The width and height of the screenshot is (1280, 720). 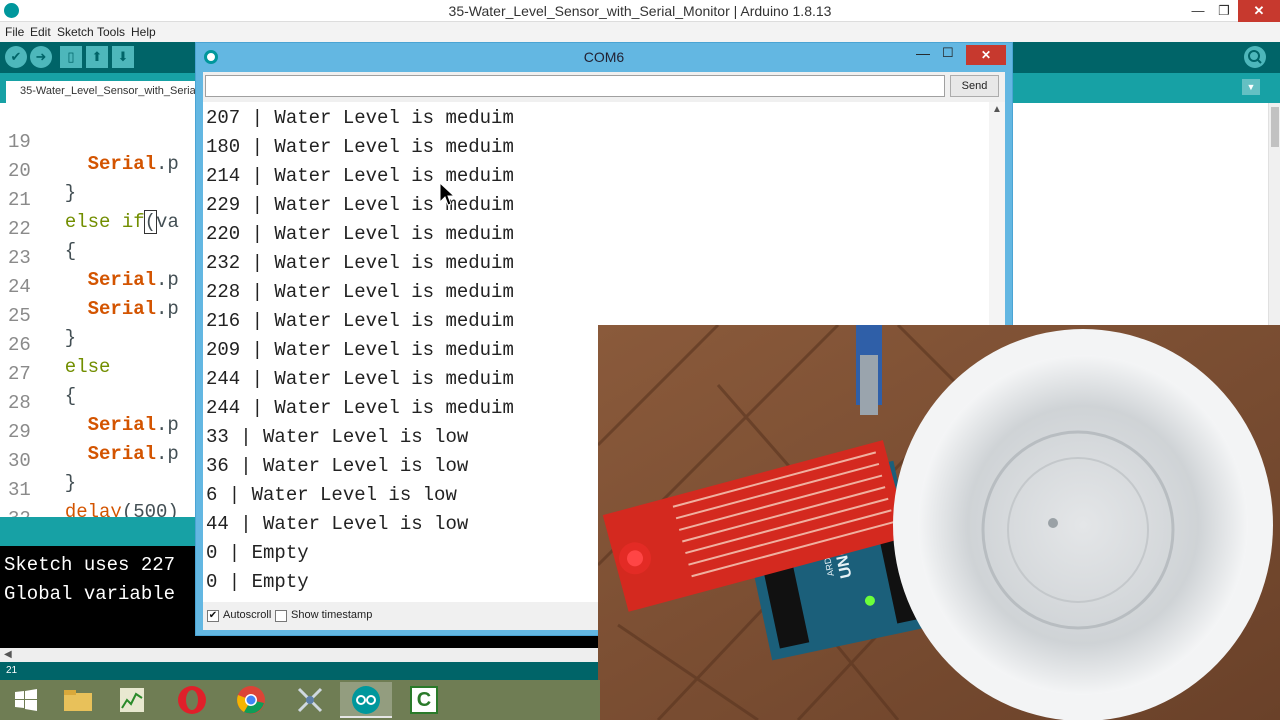 I want to click on serial-output-line: 209 | Water Level is meduim, so click(x=360, y=350).